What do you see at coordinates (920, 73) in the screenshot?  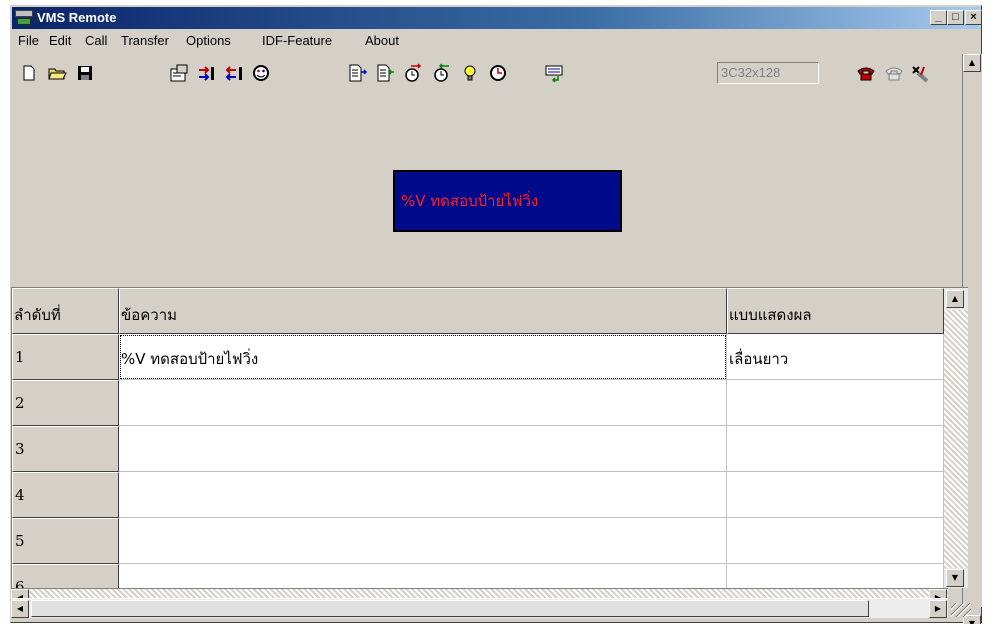 I see `hangup-icon` at bounding box center [920, 73].